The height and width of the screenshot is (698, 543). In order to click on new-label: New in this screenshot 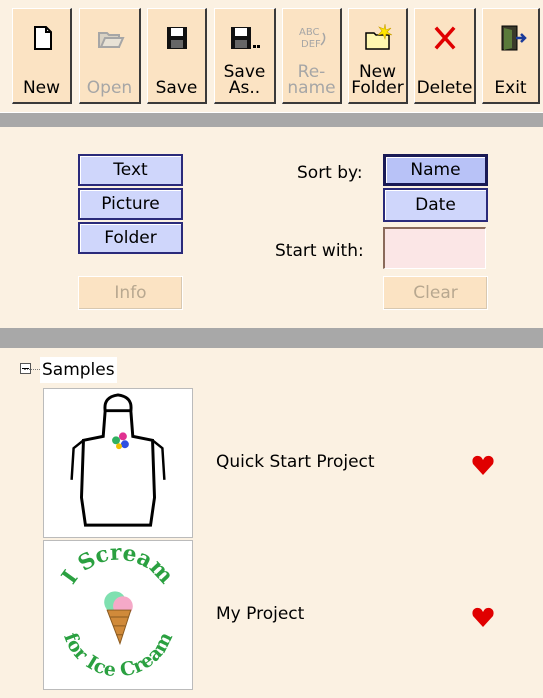, I will do `click(41, 88)`.